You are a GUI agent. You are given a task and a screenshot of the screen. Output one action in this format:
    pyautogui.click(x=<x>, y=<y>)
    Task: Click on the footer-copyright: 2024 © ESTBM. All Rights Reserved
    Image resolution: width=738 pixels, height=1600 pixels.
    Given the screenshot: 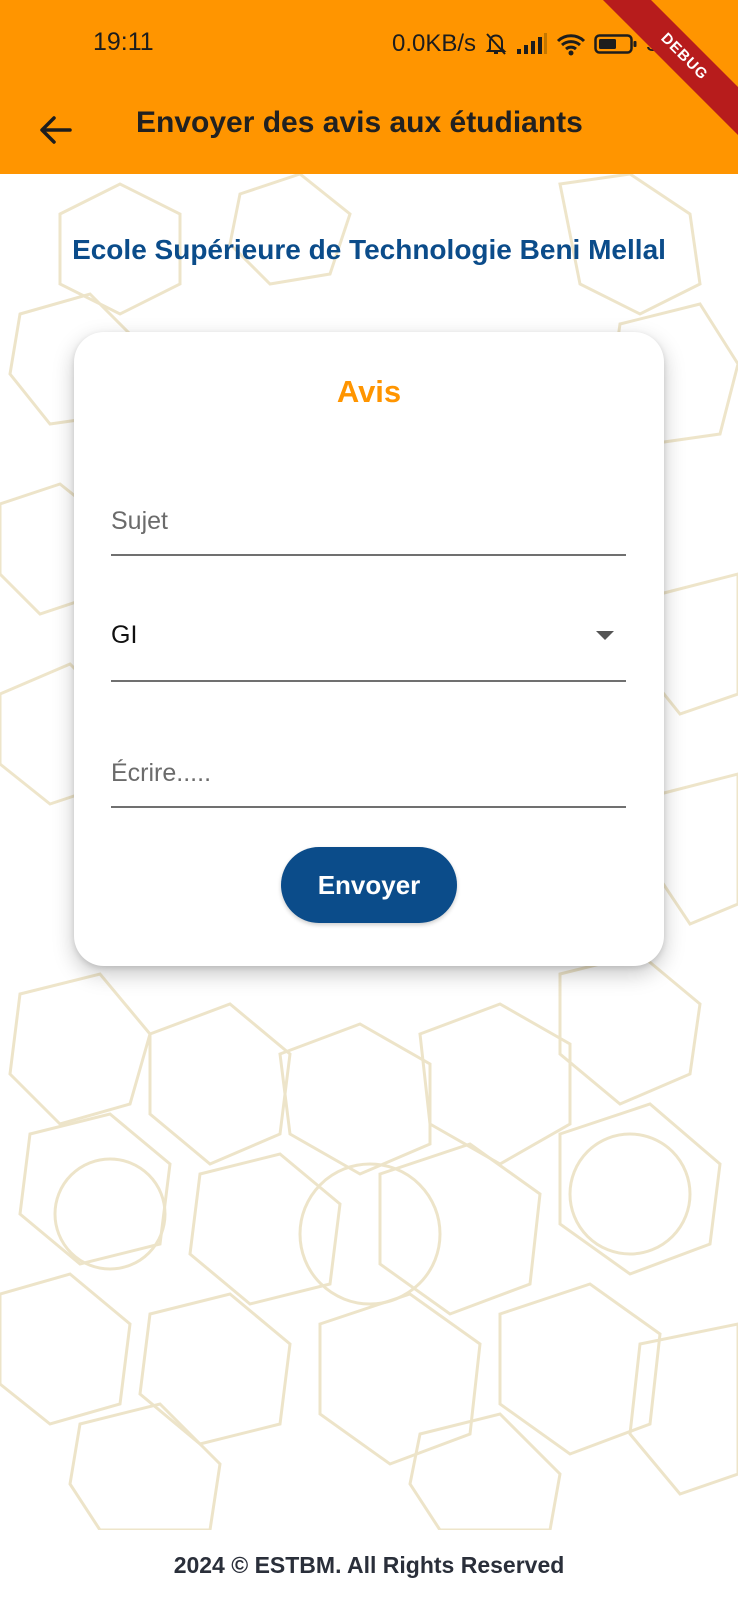 What is the action you would take?
    pyautogui.click(x=369, y=1565)
    